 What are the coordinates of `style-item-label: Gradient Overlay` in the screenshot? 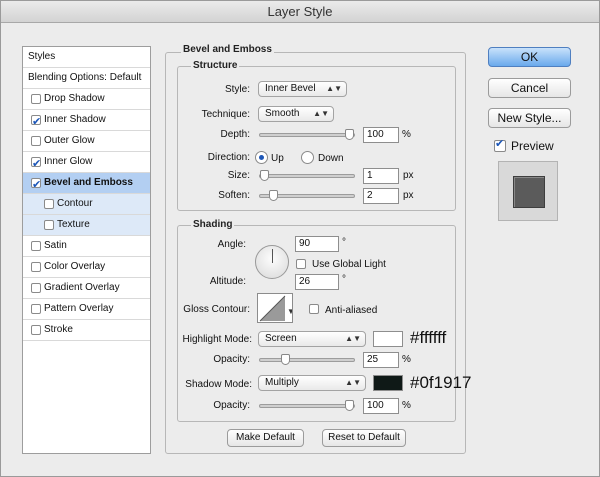 It's located at (82, 287).